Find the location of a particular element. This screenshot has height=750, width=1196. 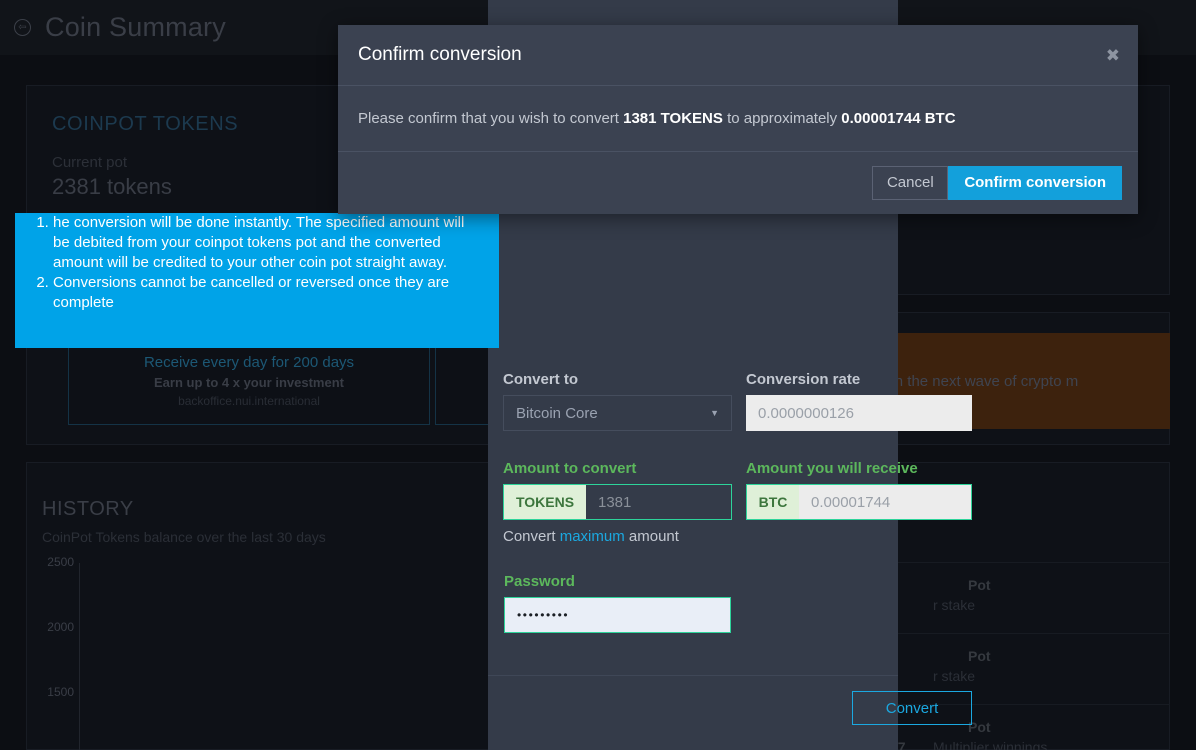

chart-ytick-2500: 2500 is located at coordinates (60, 562).